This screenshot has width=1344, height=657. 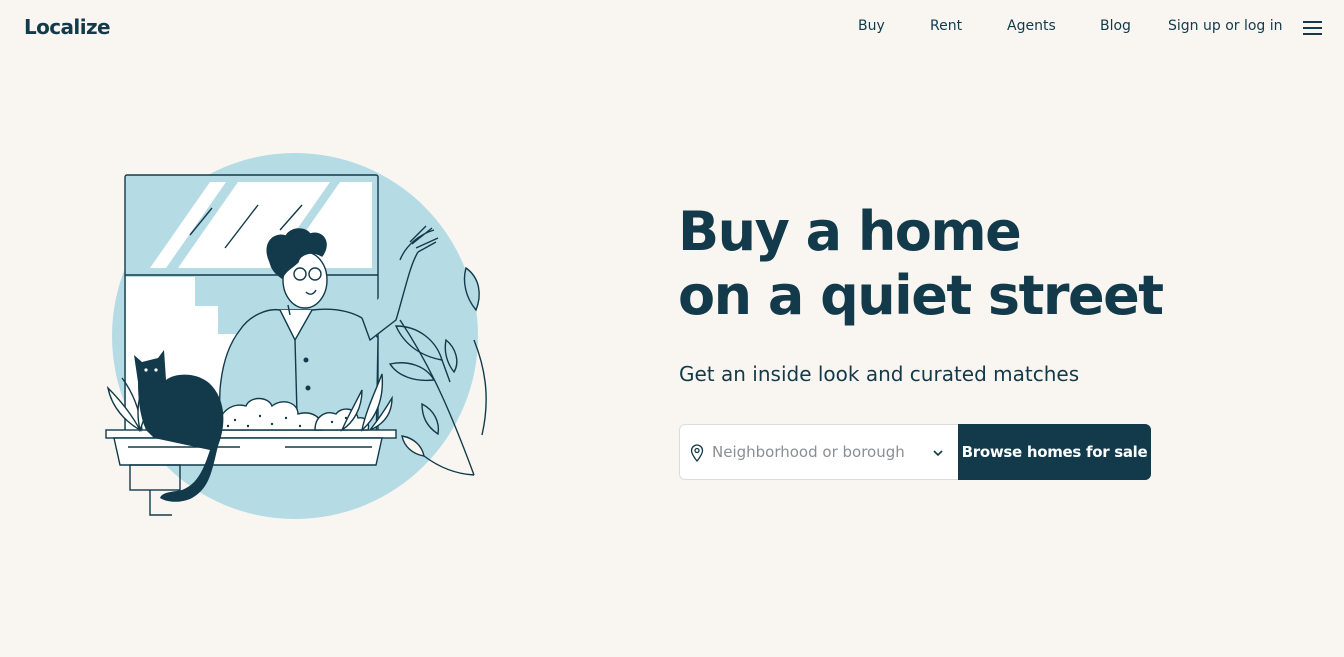 I want to click on nav-link-agents: Agents, so click(x=1031, y=26).